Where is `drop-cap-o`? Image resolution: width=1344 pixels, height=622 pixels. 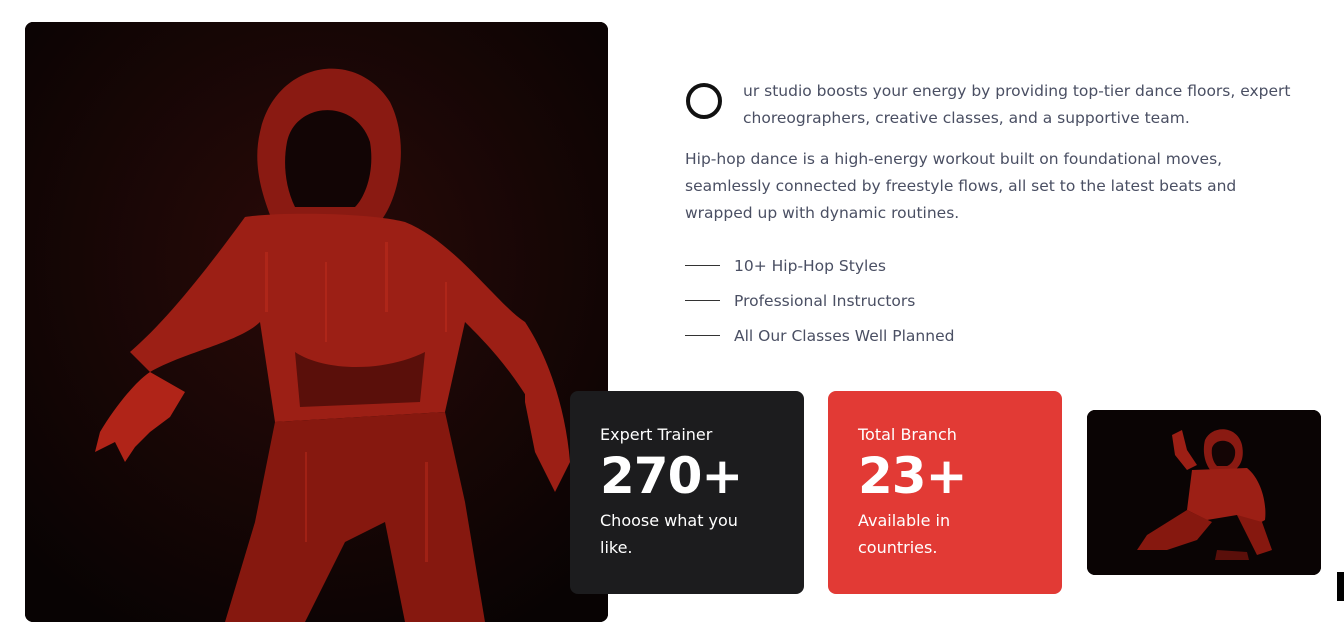 drop-cap-o is located at coordinates (704, 101).